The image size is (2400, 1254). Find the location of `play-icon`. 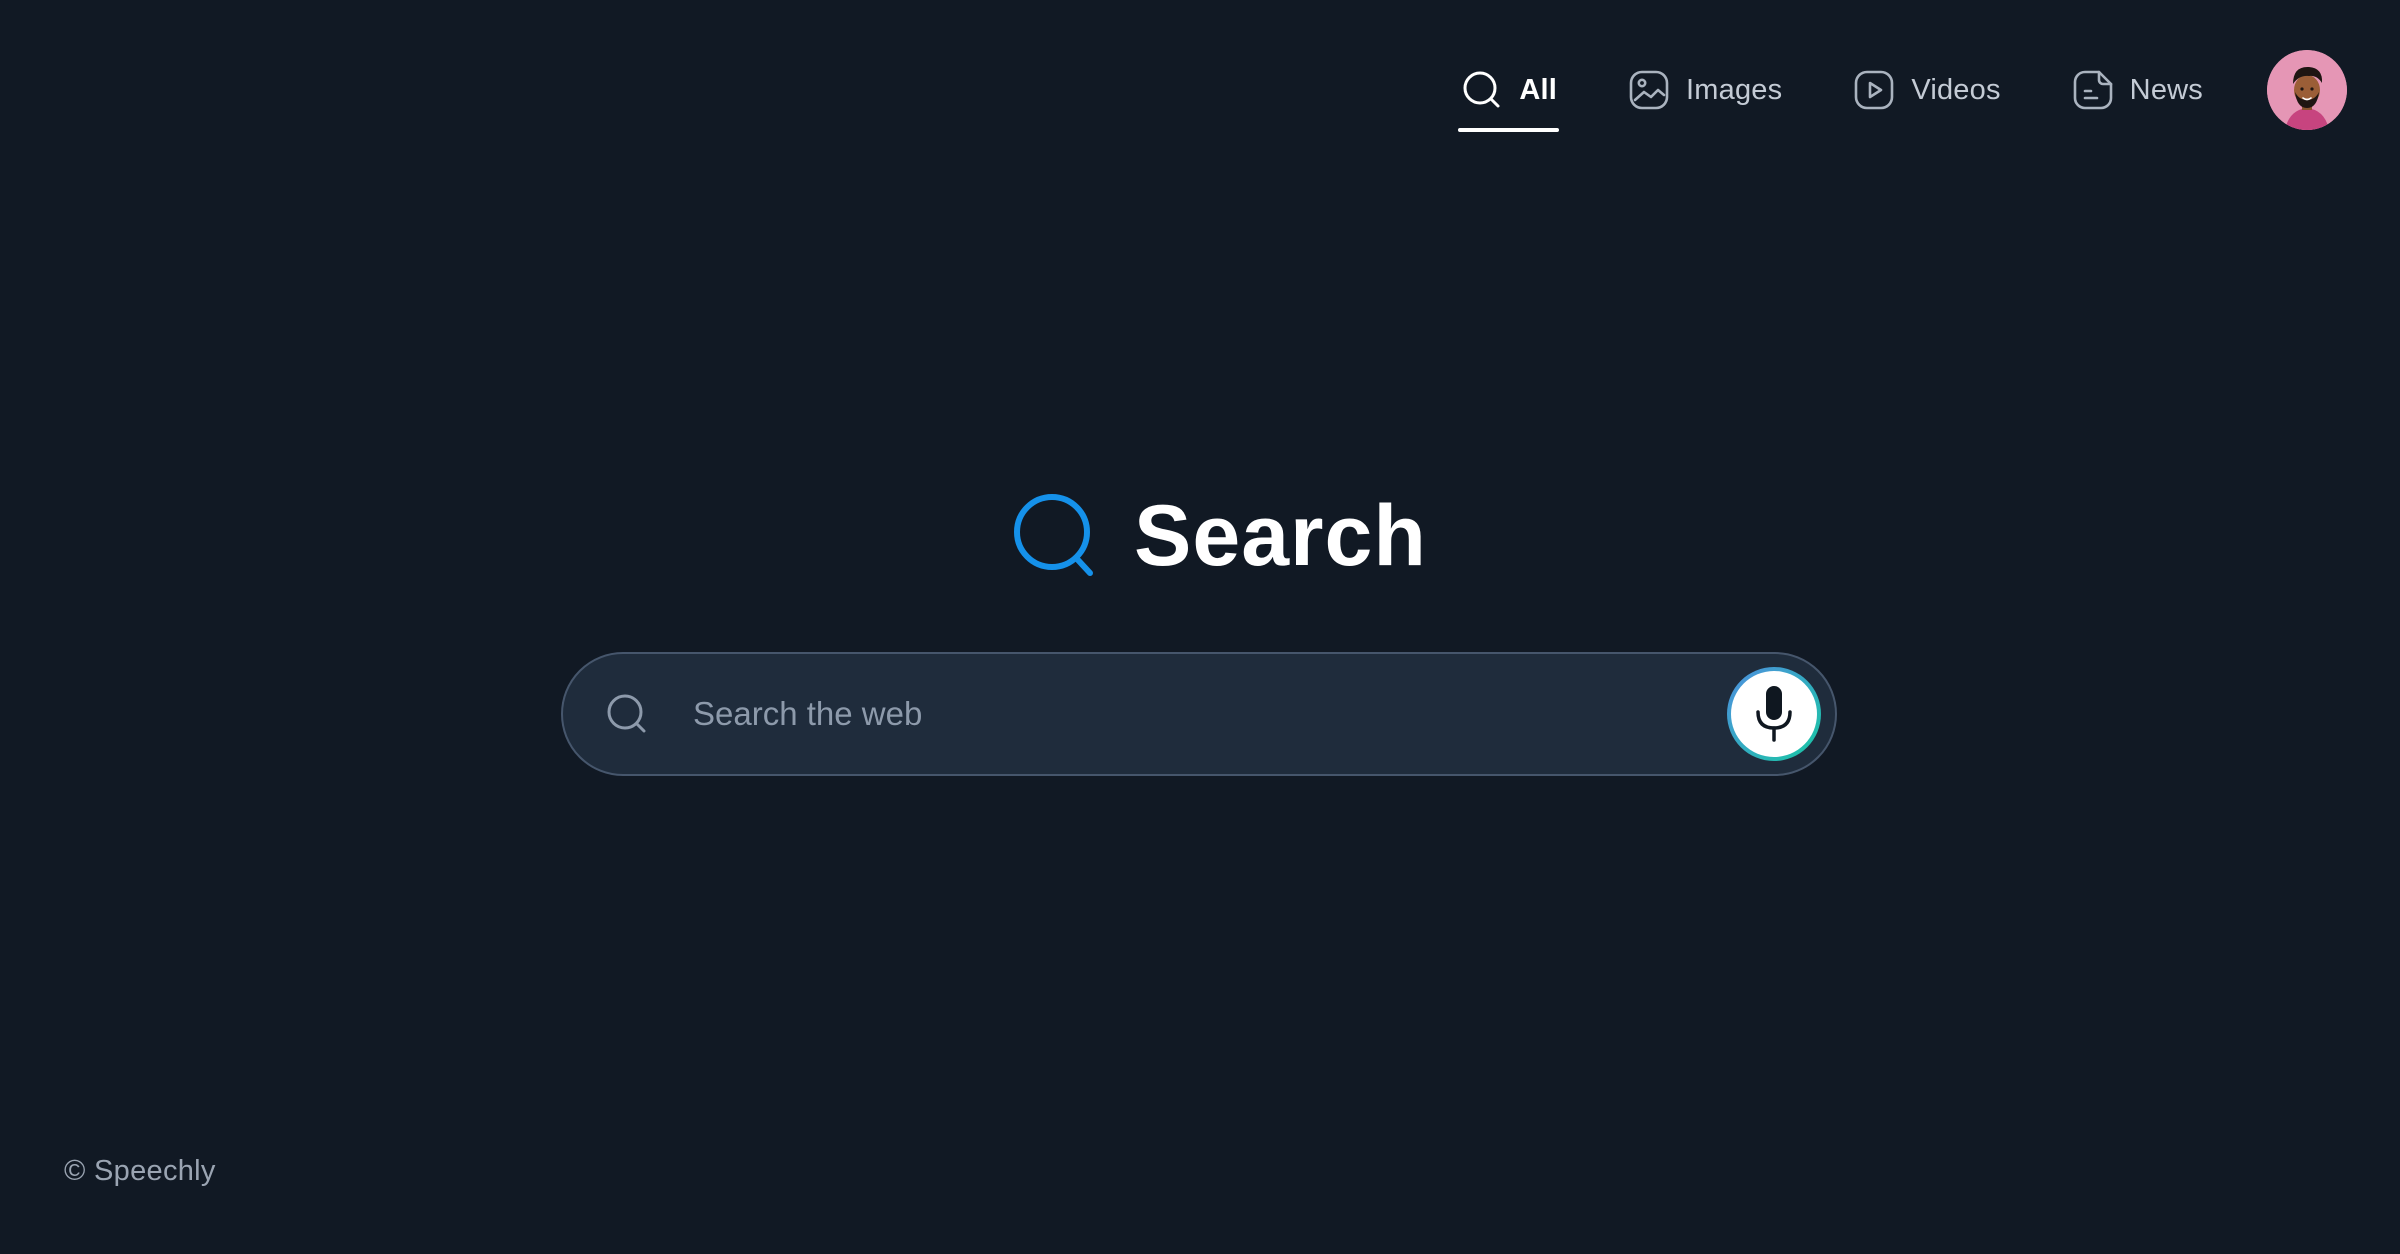

play-icon is located at coordinates (1874, 90).